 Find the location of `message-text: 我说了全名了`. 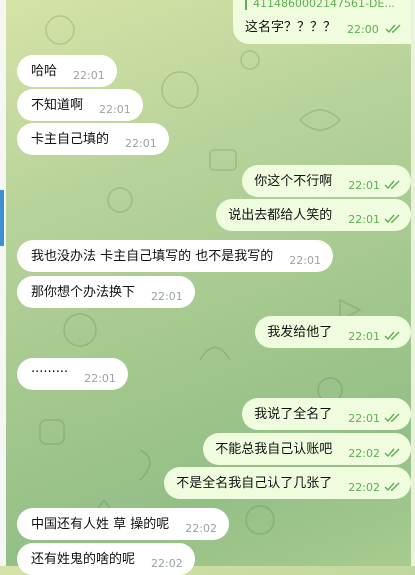

message-text: 我说了全名了 is located at coordinates (293, 414).